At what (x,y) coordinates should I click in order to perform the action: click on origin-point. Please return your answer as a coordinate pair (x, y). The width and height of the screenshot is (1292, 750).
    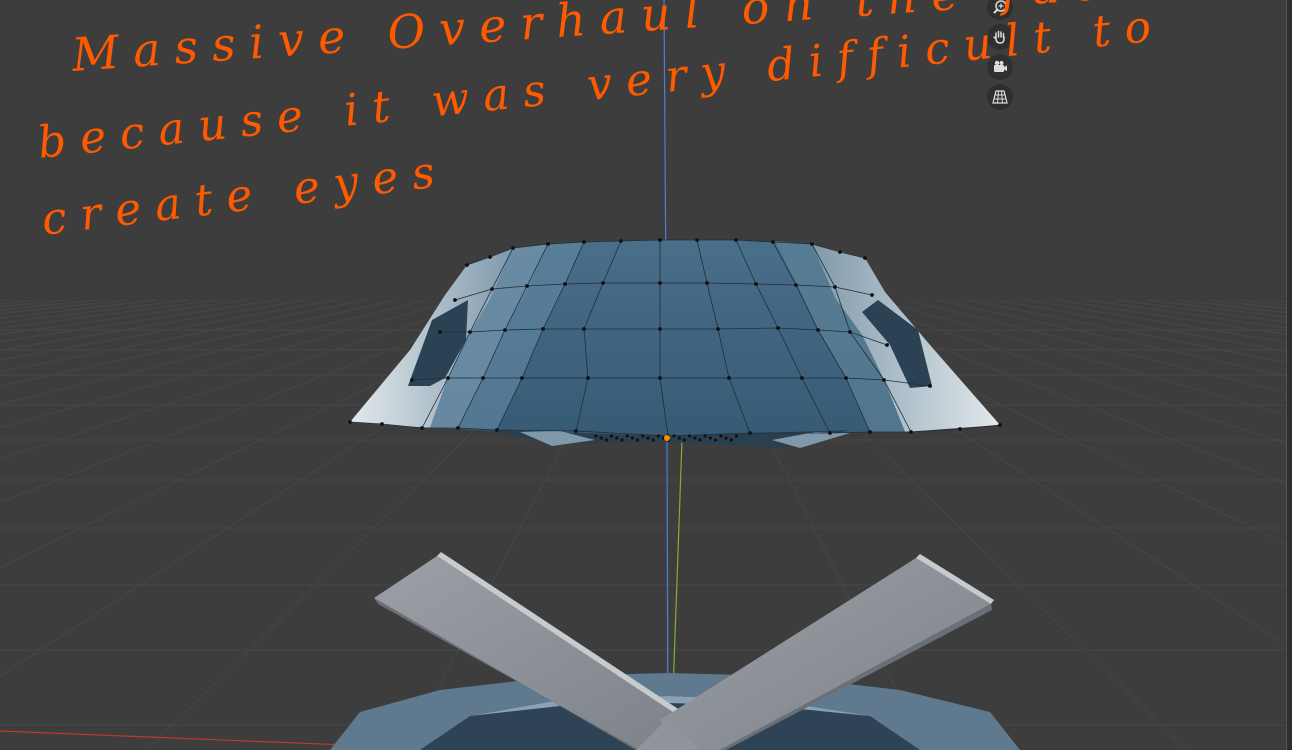
    Looking at the image, I should click on (667, 438).